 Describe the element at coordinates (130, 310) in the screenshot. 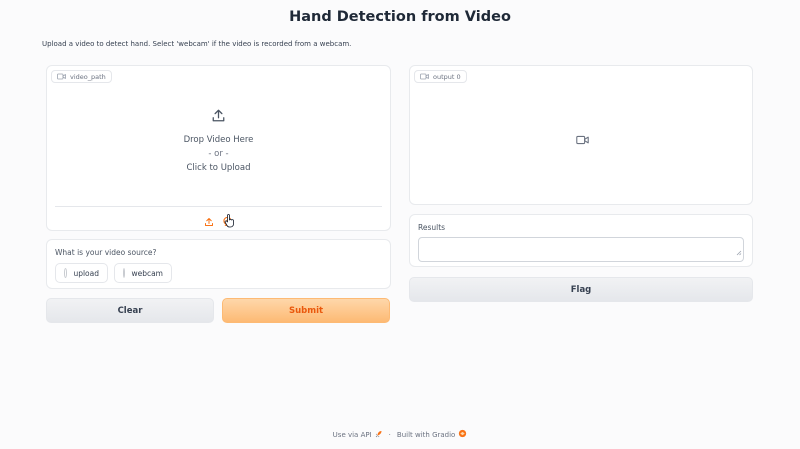

I see `clear-button: Clear` at that location.